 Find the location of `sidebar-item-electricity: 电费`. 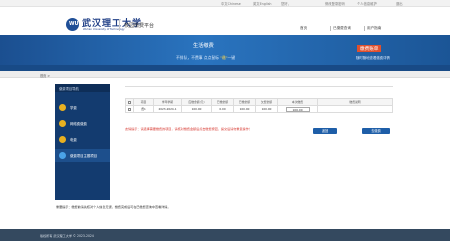

sidebar-item-electricity: 电费 is located at coordinates (82, 139).